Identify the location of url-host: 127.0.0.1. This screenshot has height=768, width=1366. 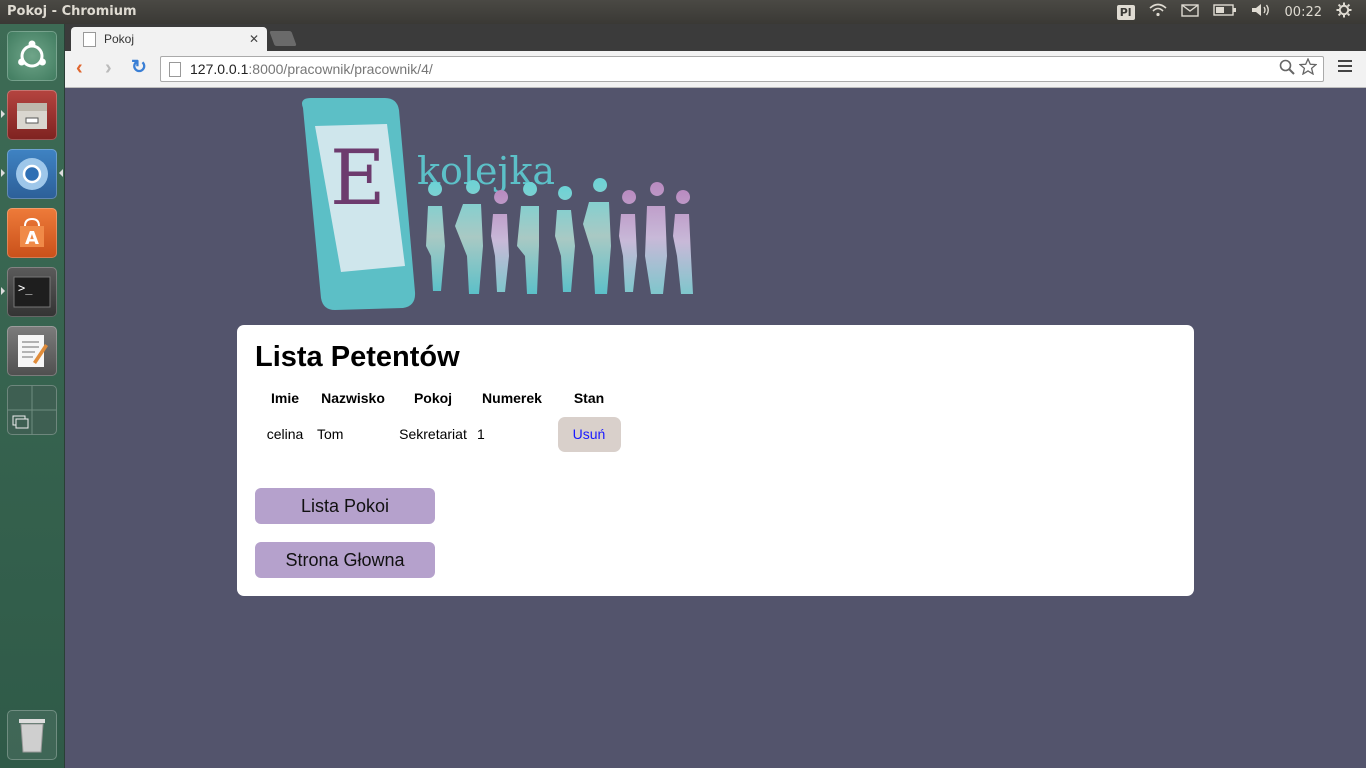
(219, 69).